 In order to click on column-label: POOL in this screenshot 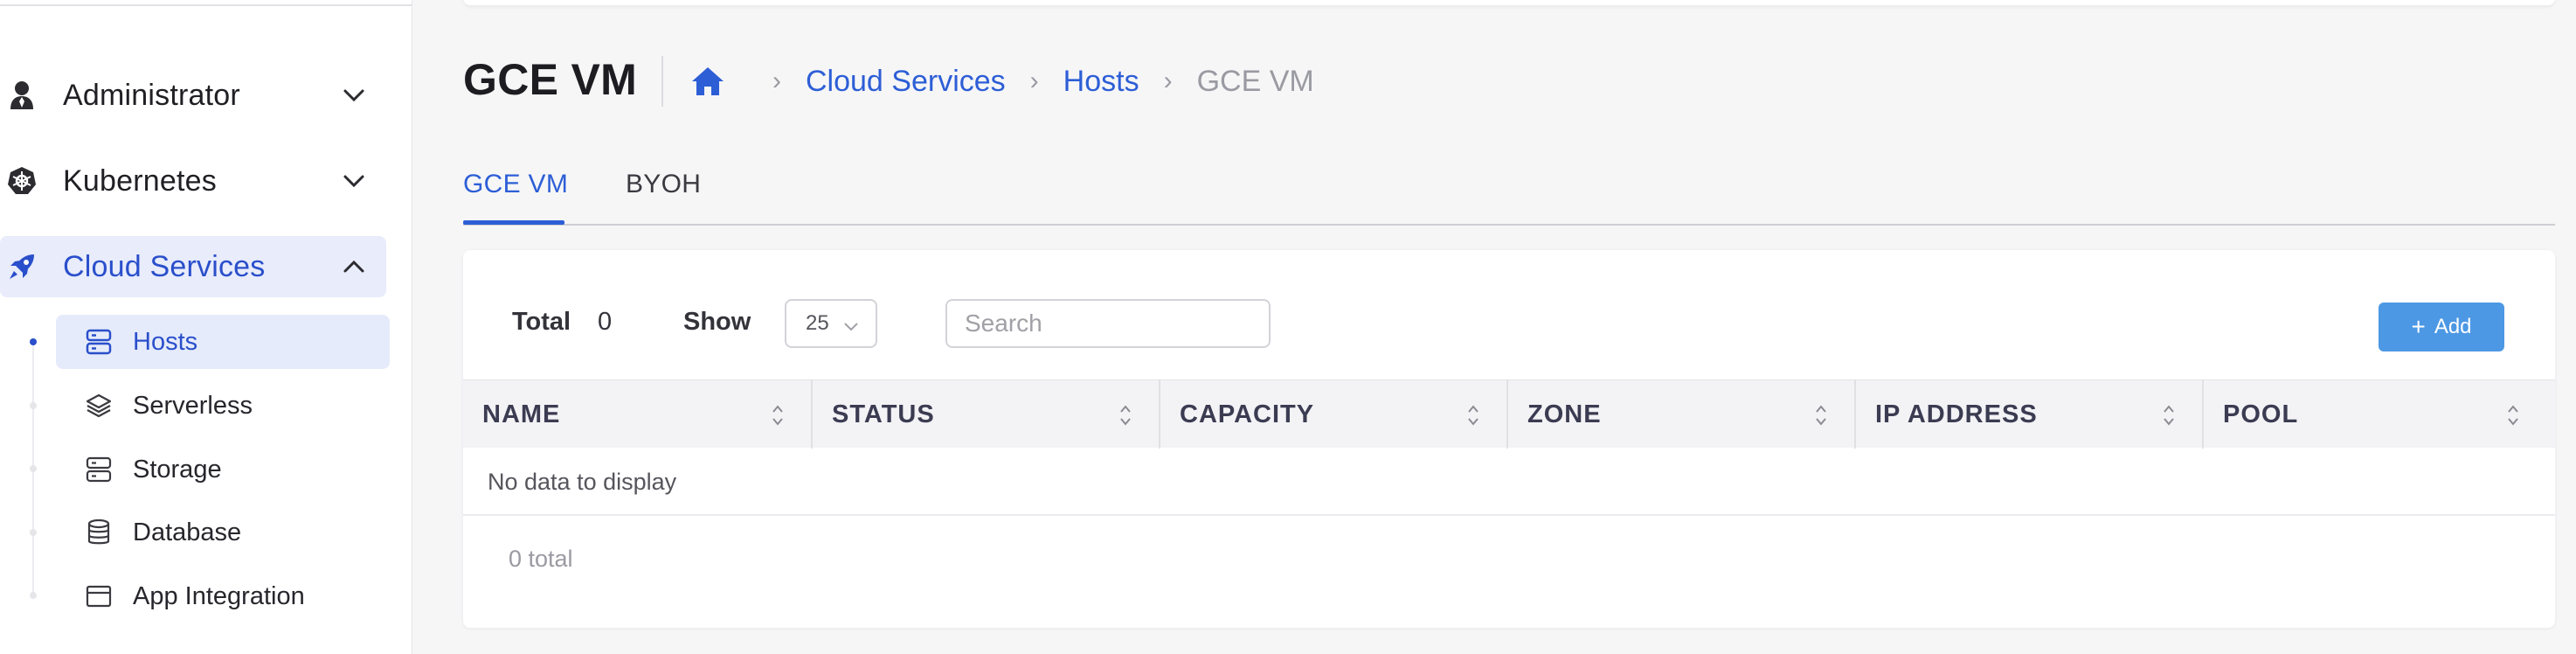, I will do `click(2261, 414)`.